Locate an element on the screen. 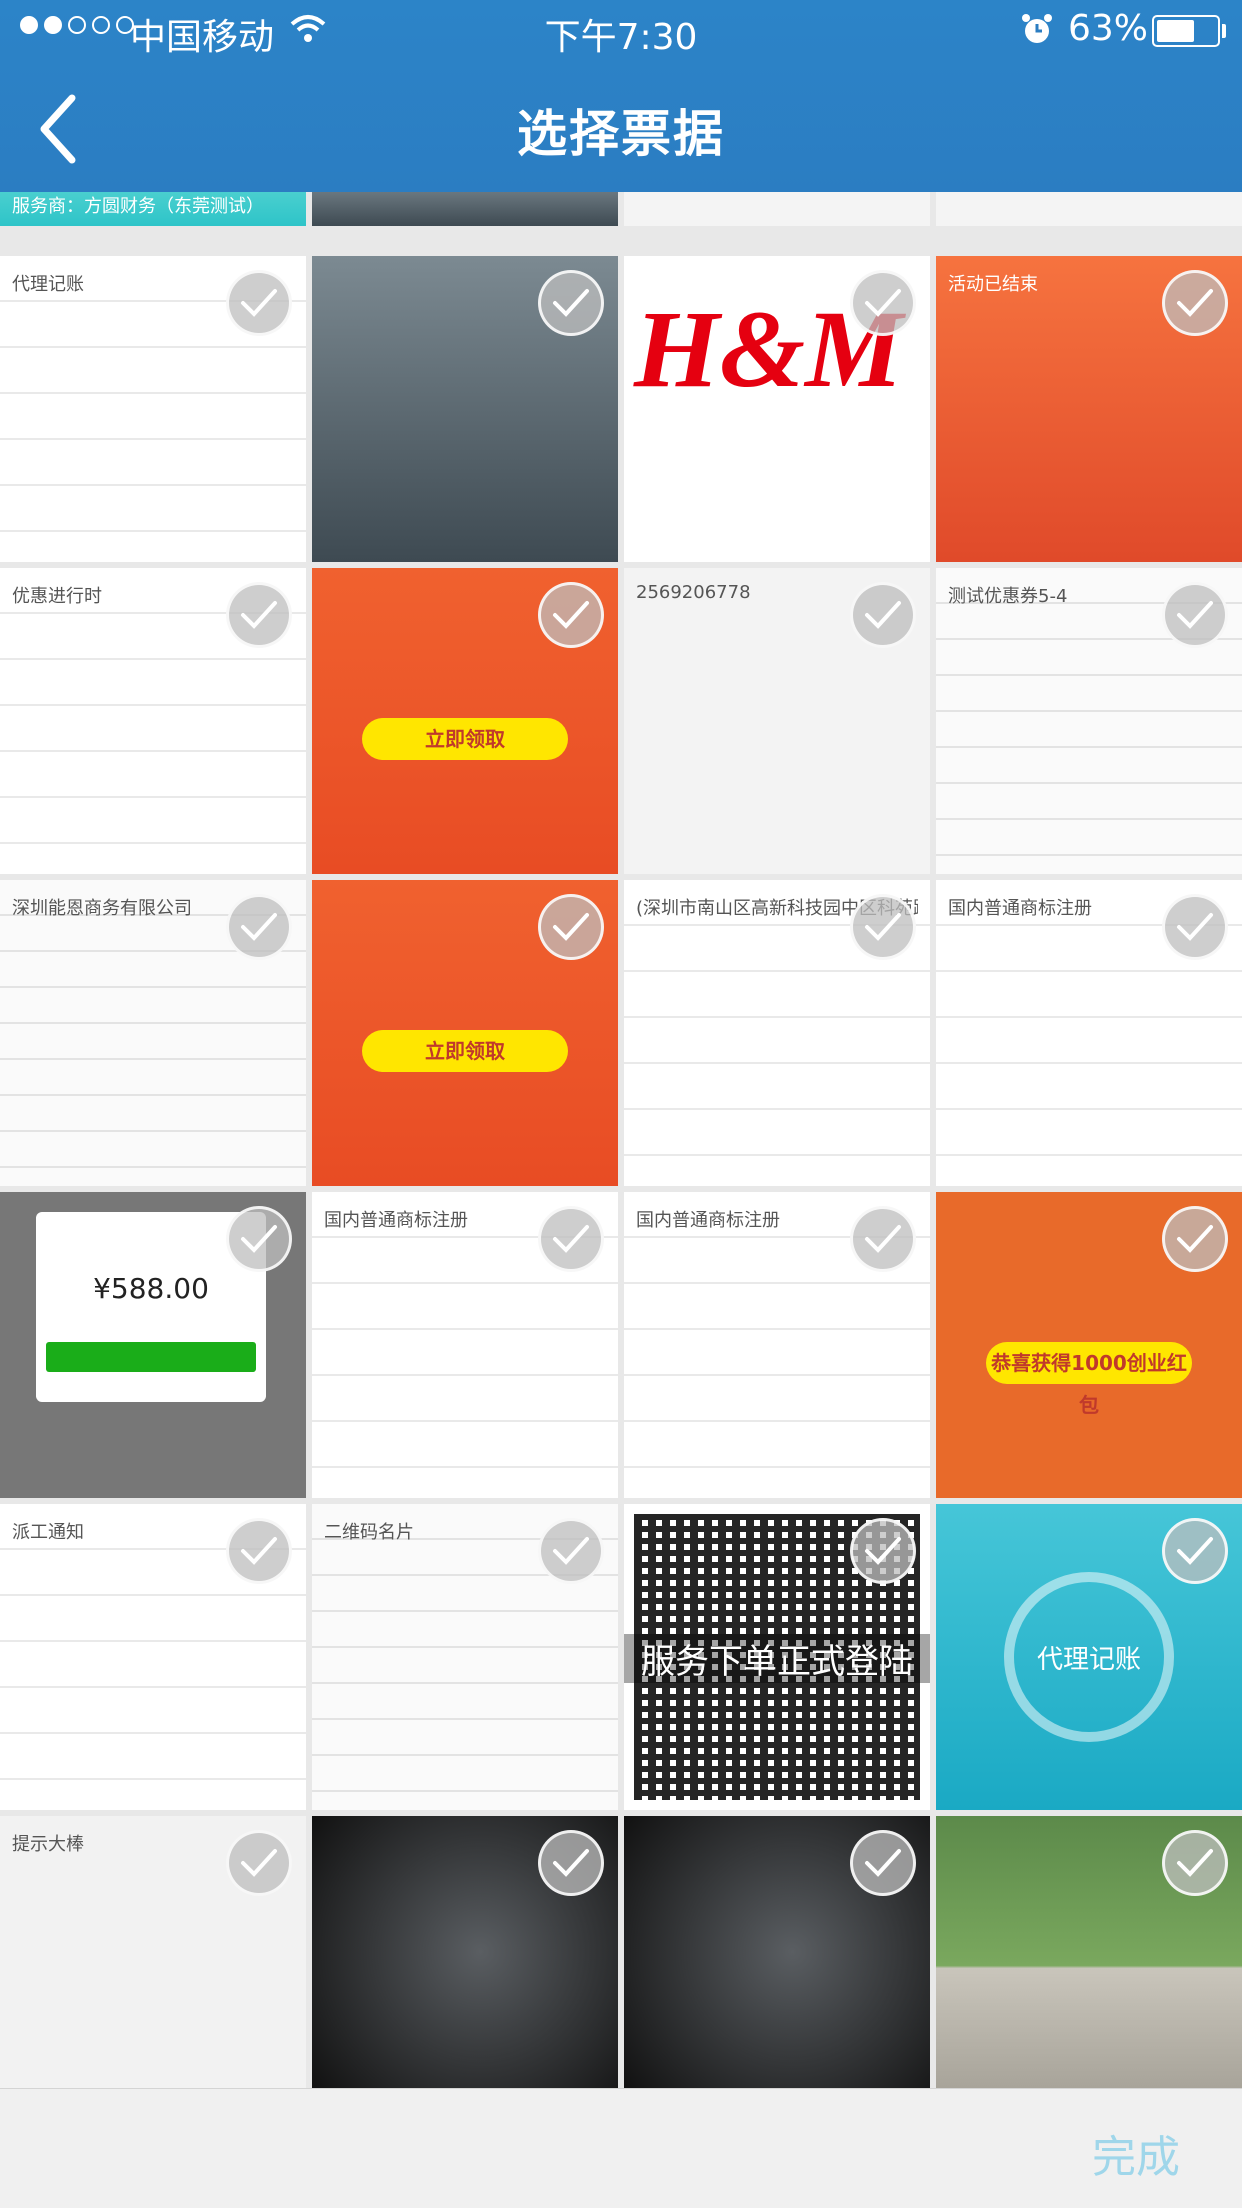  photo-thumbnail: ¥588.00 is located at coordinates (153, 1345).